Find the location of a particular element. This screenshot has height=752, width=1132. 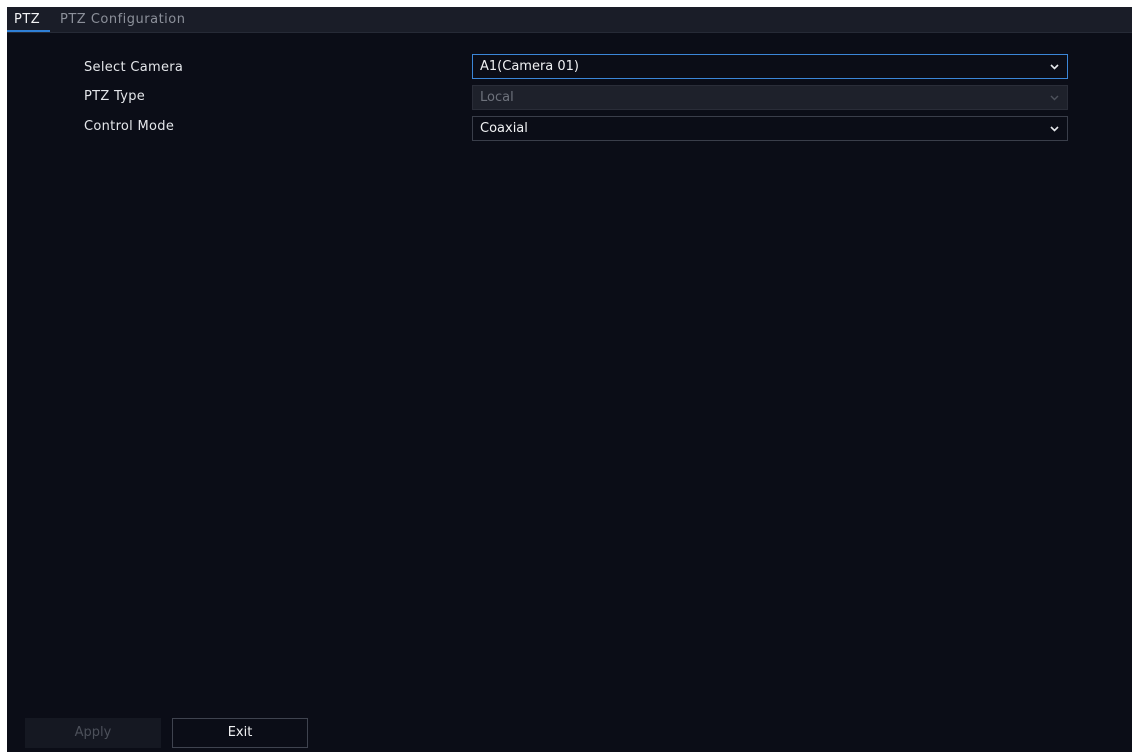

control-mode-dropdown: Coaxial is located at coordinates (770, 128).